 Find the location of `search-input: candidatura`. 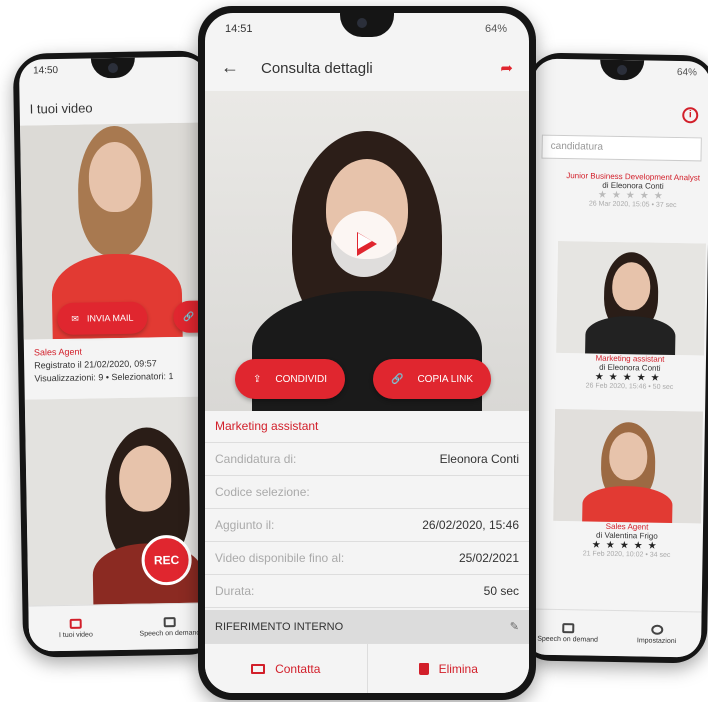

search-input: candidatura is located at coordinates (621, 148).